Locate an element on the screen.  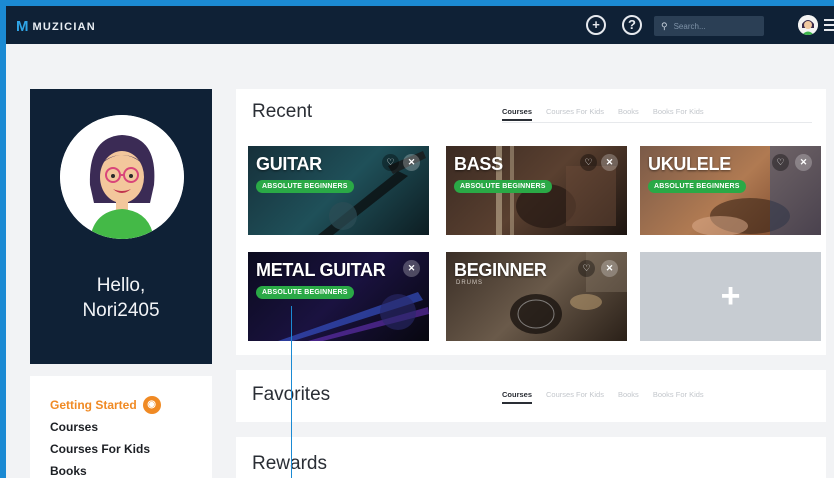
card-title: GUITAR is located at coordinates (289, 164).